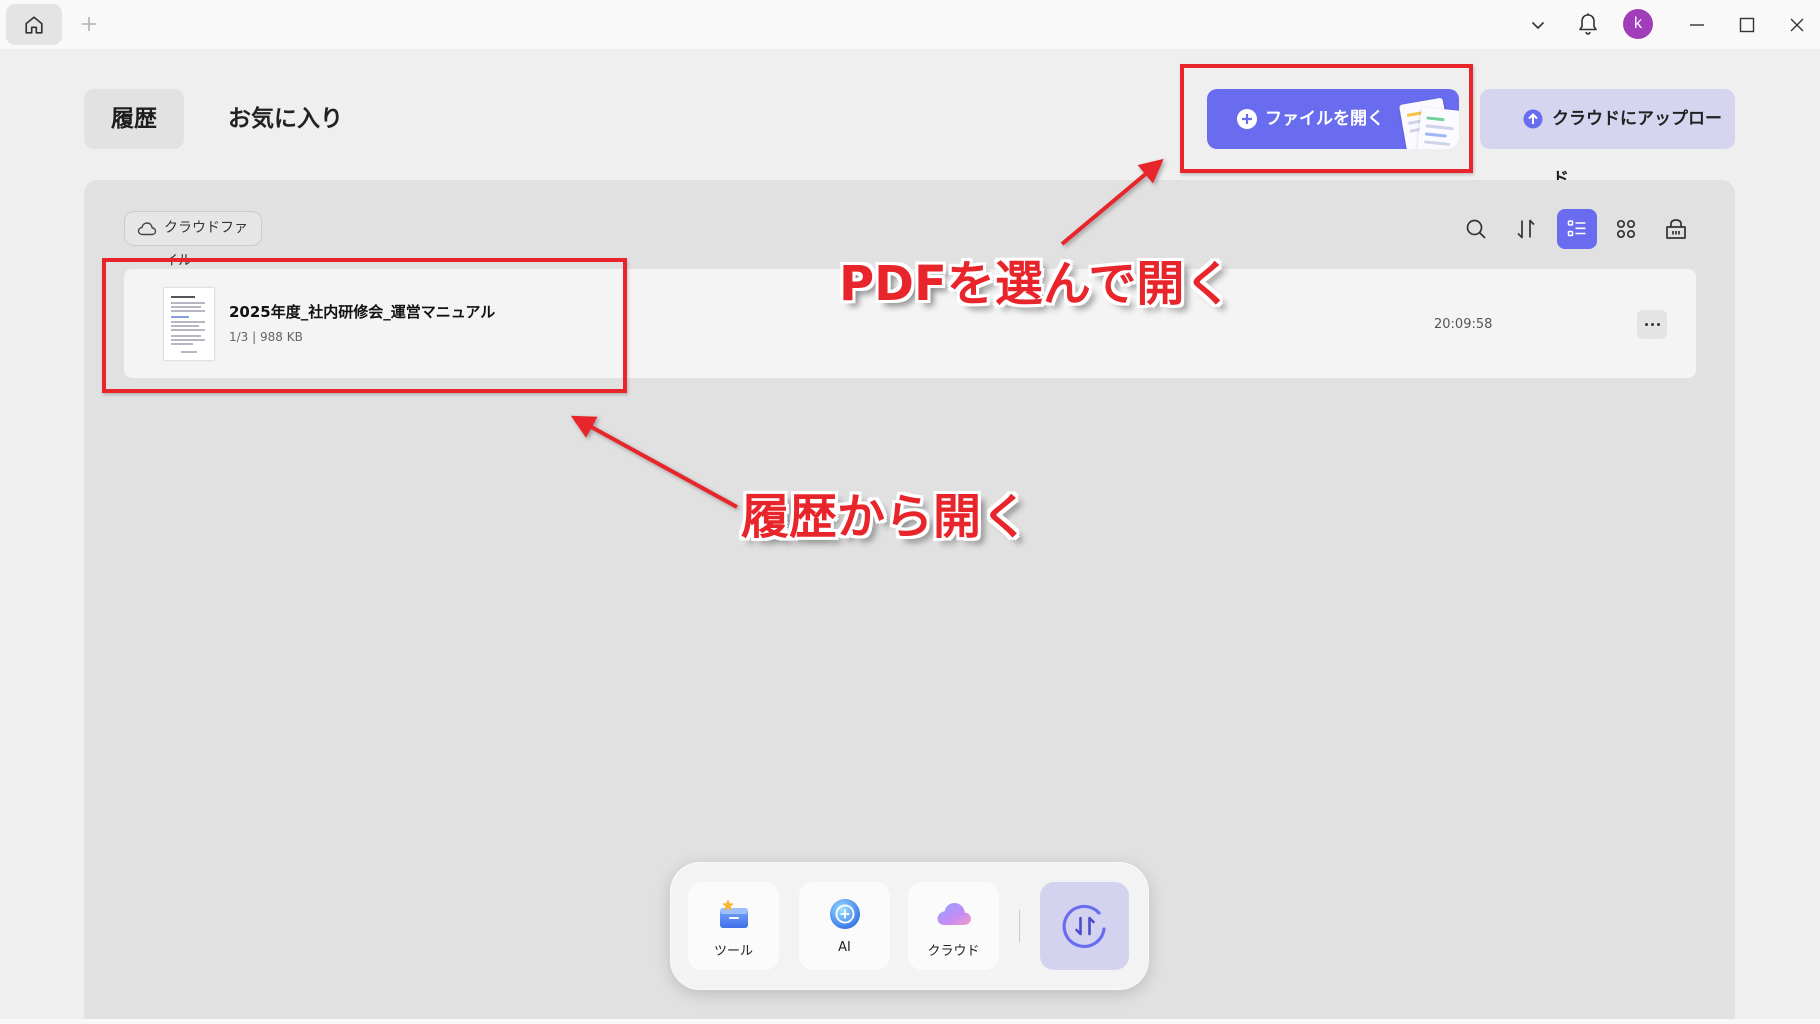  I want to click on annotation-from-history: 履歴から開く, so click(885, 517).